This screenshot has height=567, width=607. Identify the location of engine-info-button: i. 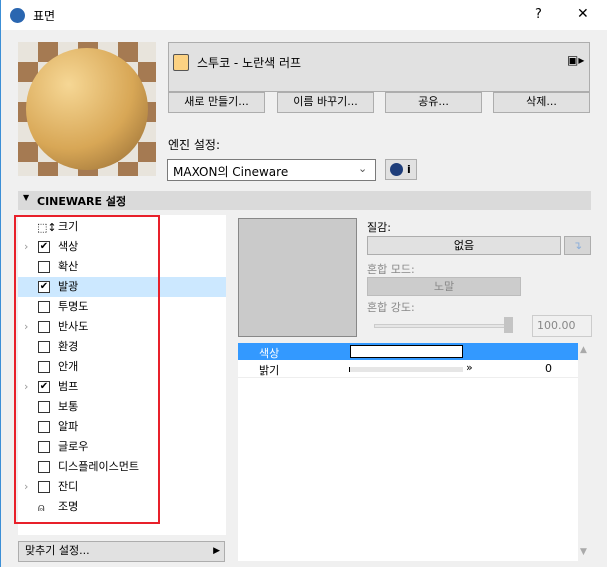
(401, 169).